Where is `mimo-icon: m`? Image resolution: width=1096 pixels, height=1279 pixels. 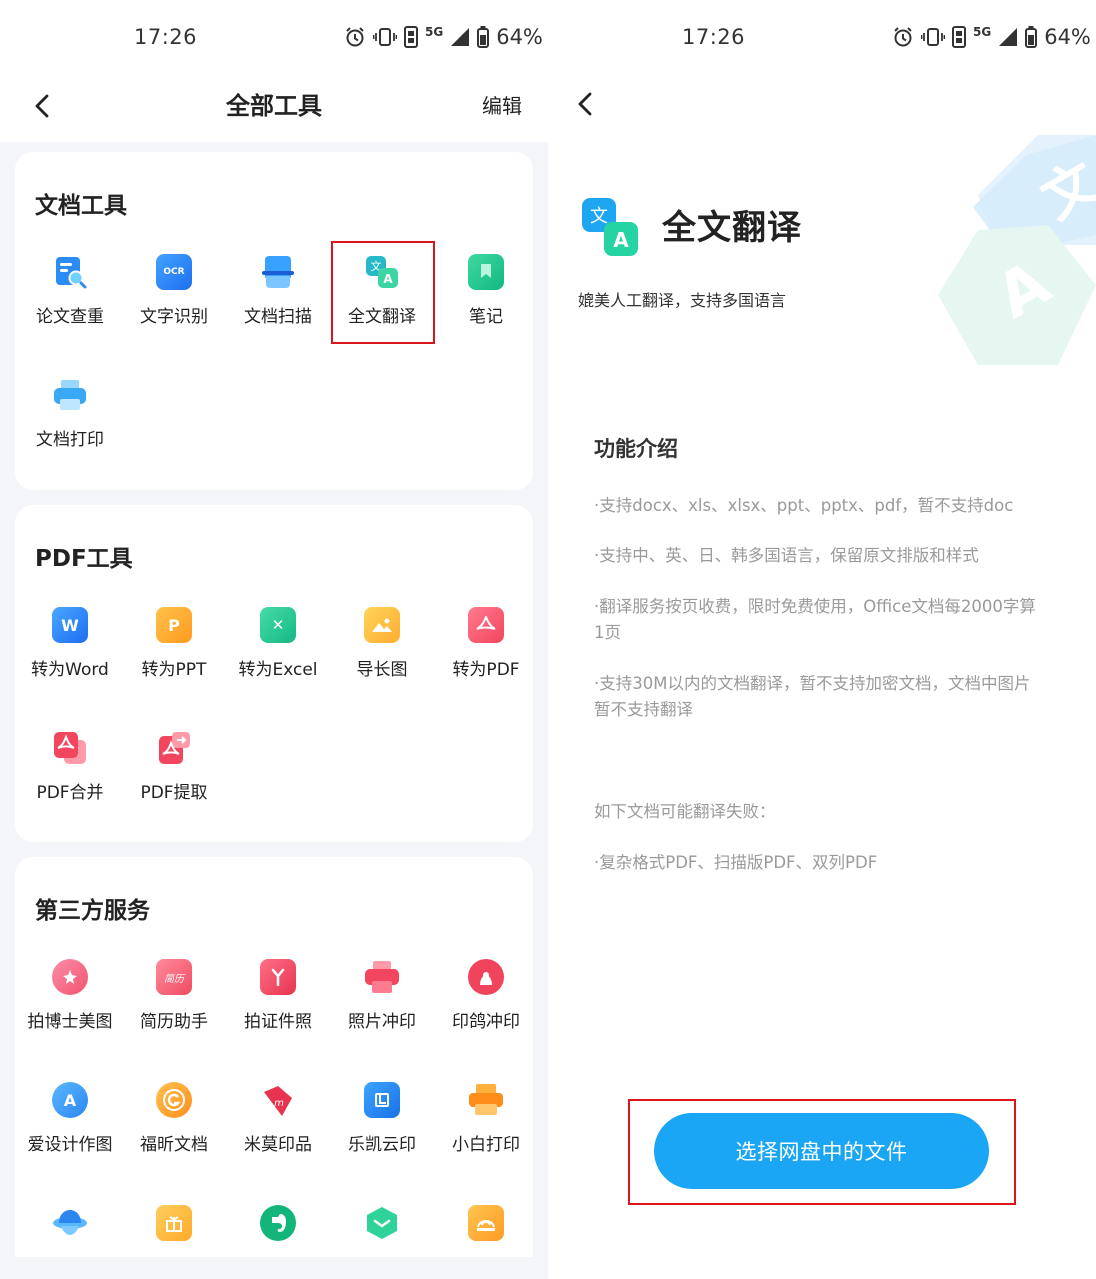 mimo-icon: m is located at coordinates (278, 1100).